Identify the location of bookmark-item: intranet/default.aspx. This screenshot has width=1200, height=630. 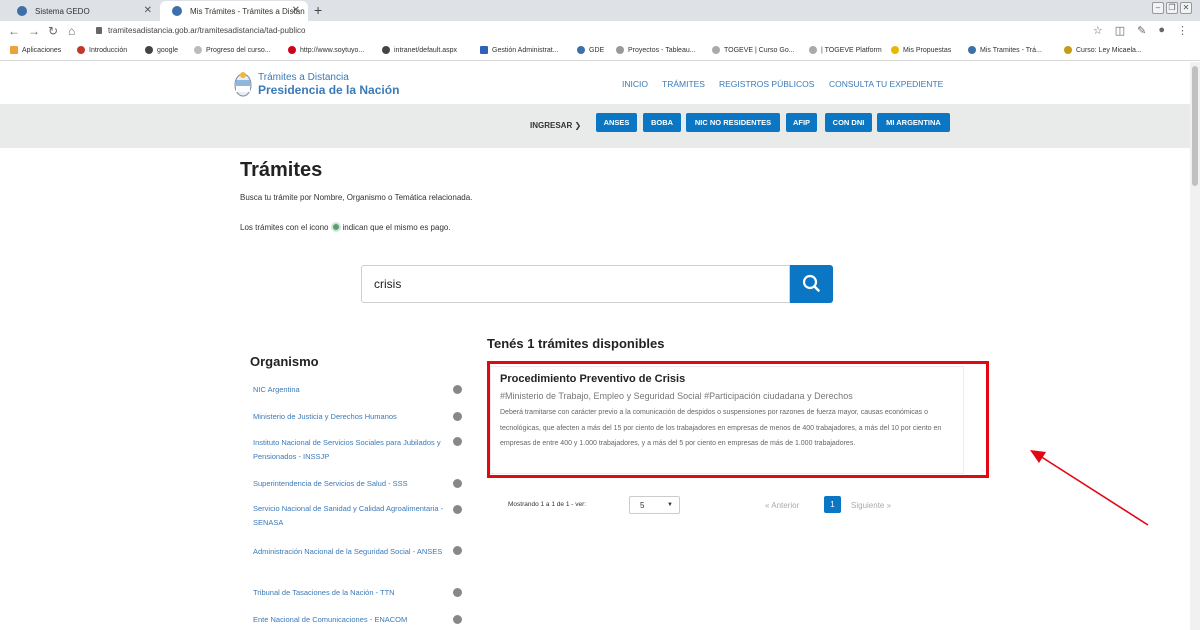
(419, 50).